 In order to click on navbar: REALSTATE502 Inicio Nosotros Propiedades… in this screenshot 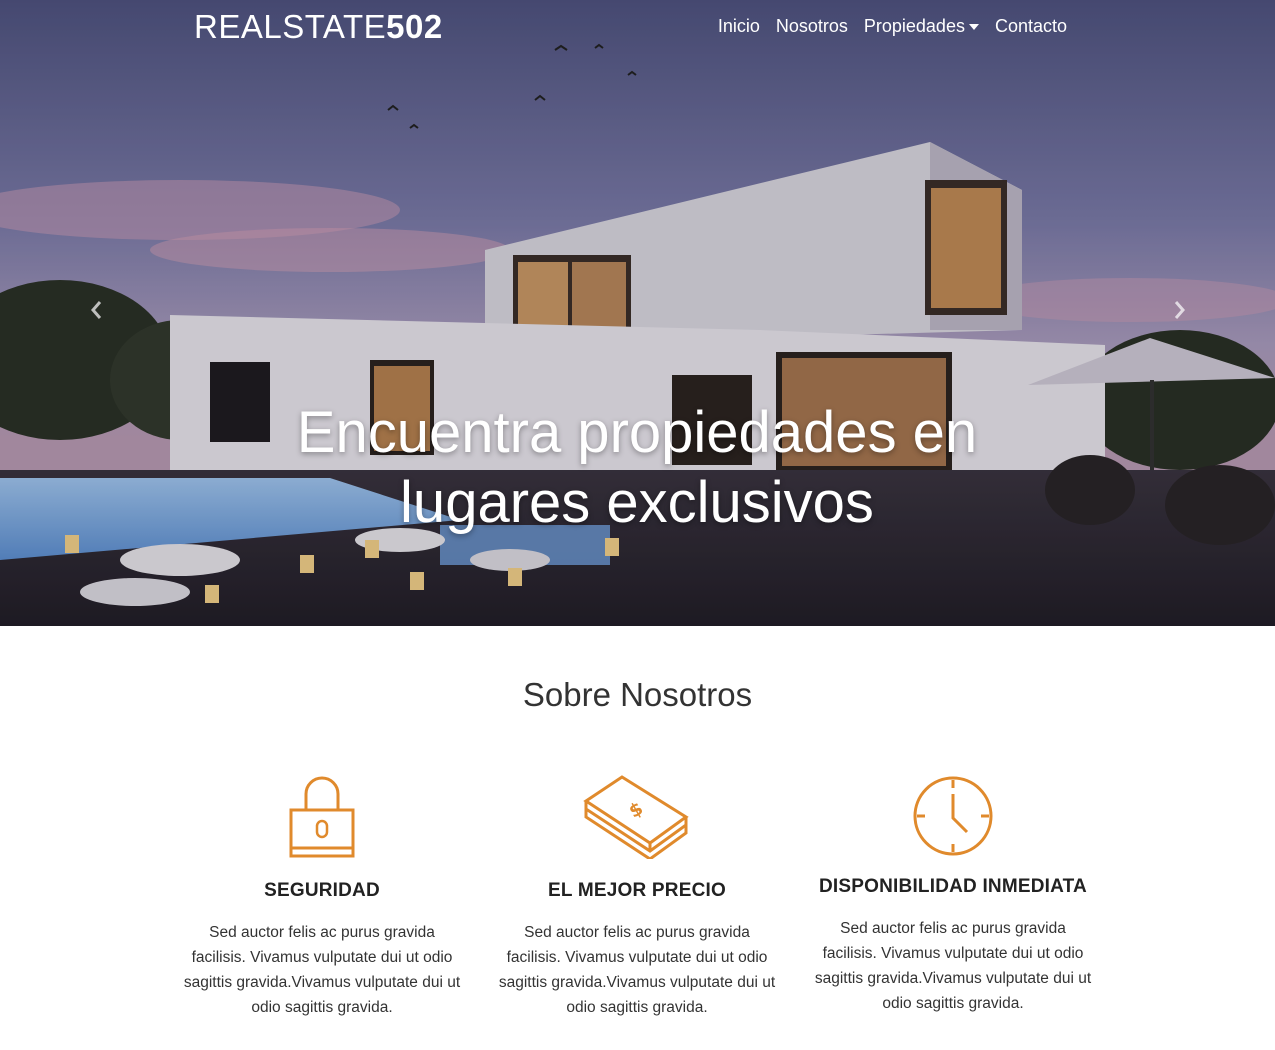, I will do `click(637, 28)`.